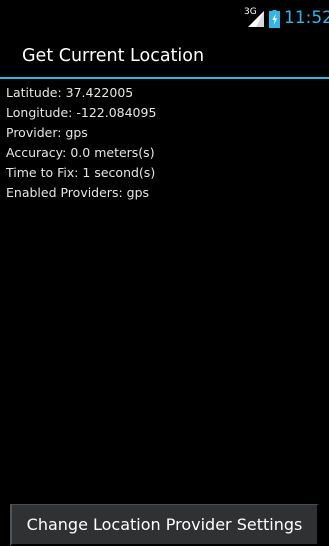 The image size is (329, 546). What do you see at coordinates (81, 172) in the screenshot?
I see `time-to-fix-text: Time to Fix: 1 second(s)` at bounding box center [81, 172].